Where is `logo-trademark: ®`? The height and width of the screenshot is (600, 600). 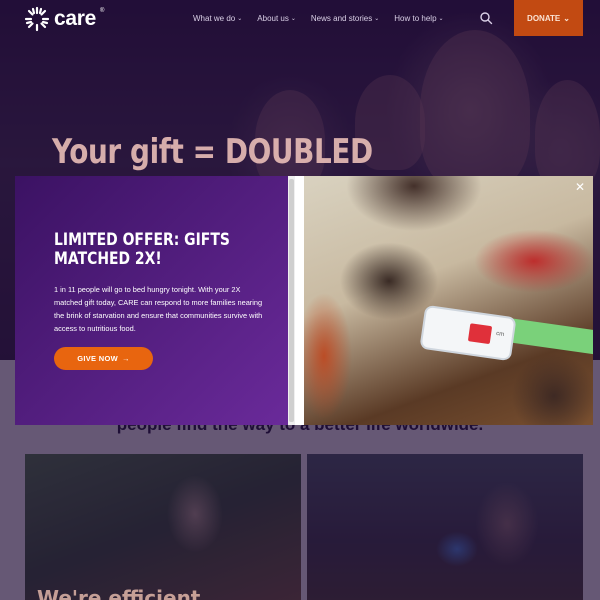
logo-trademark: ® is located at coordinates (102, 11).